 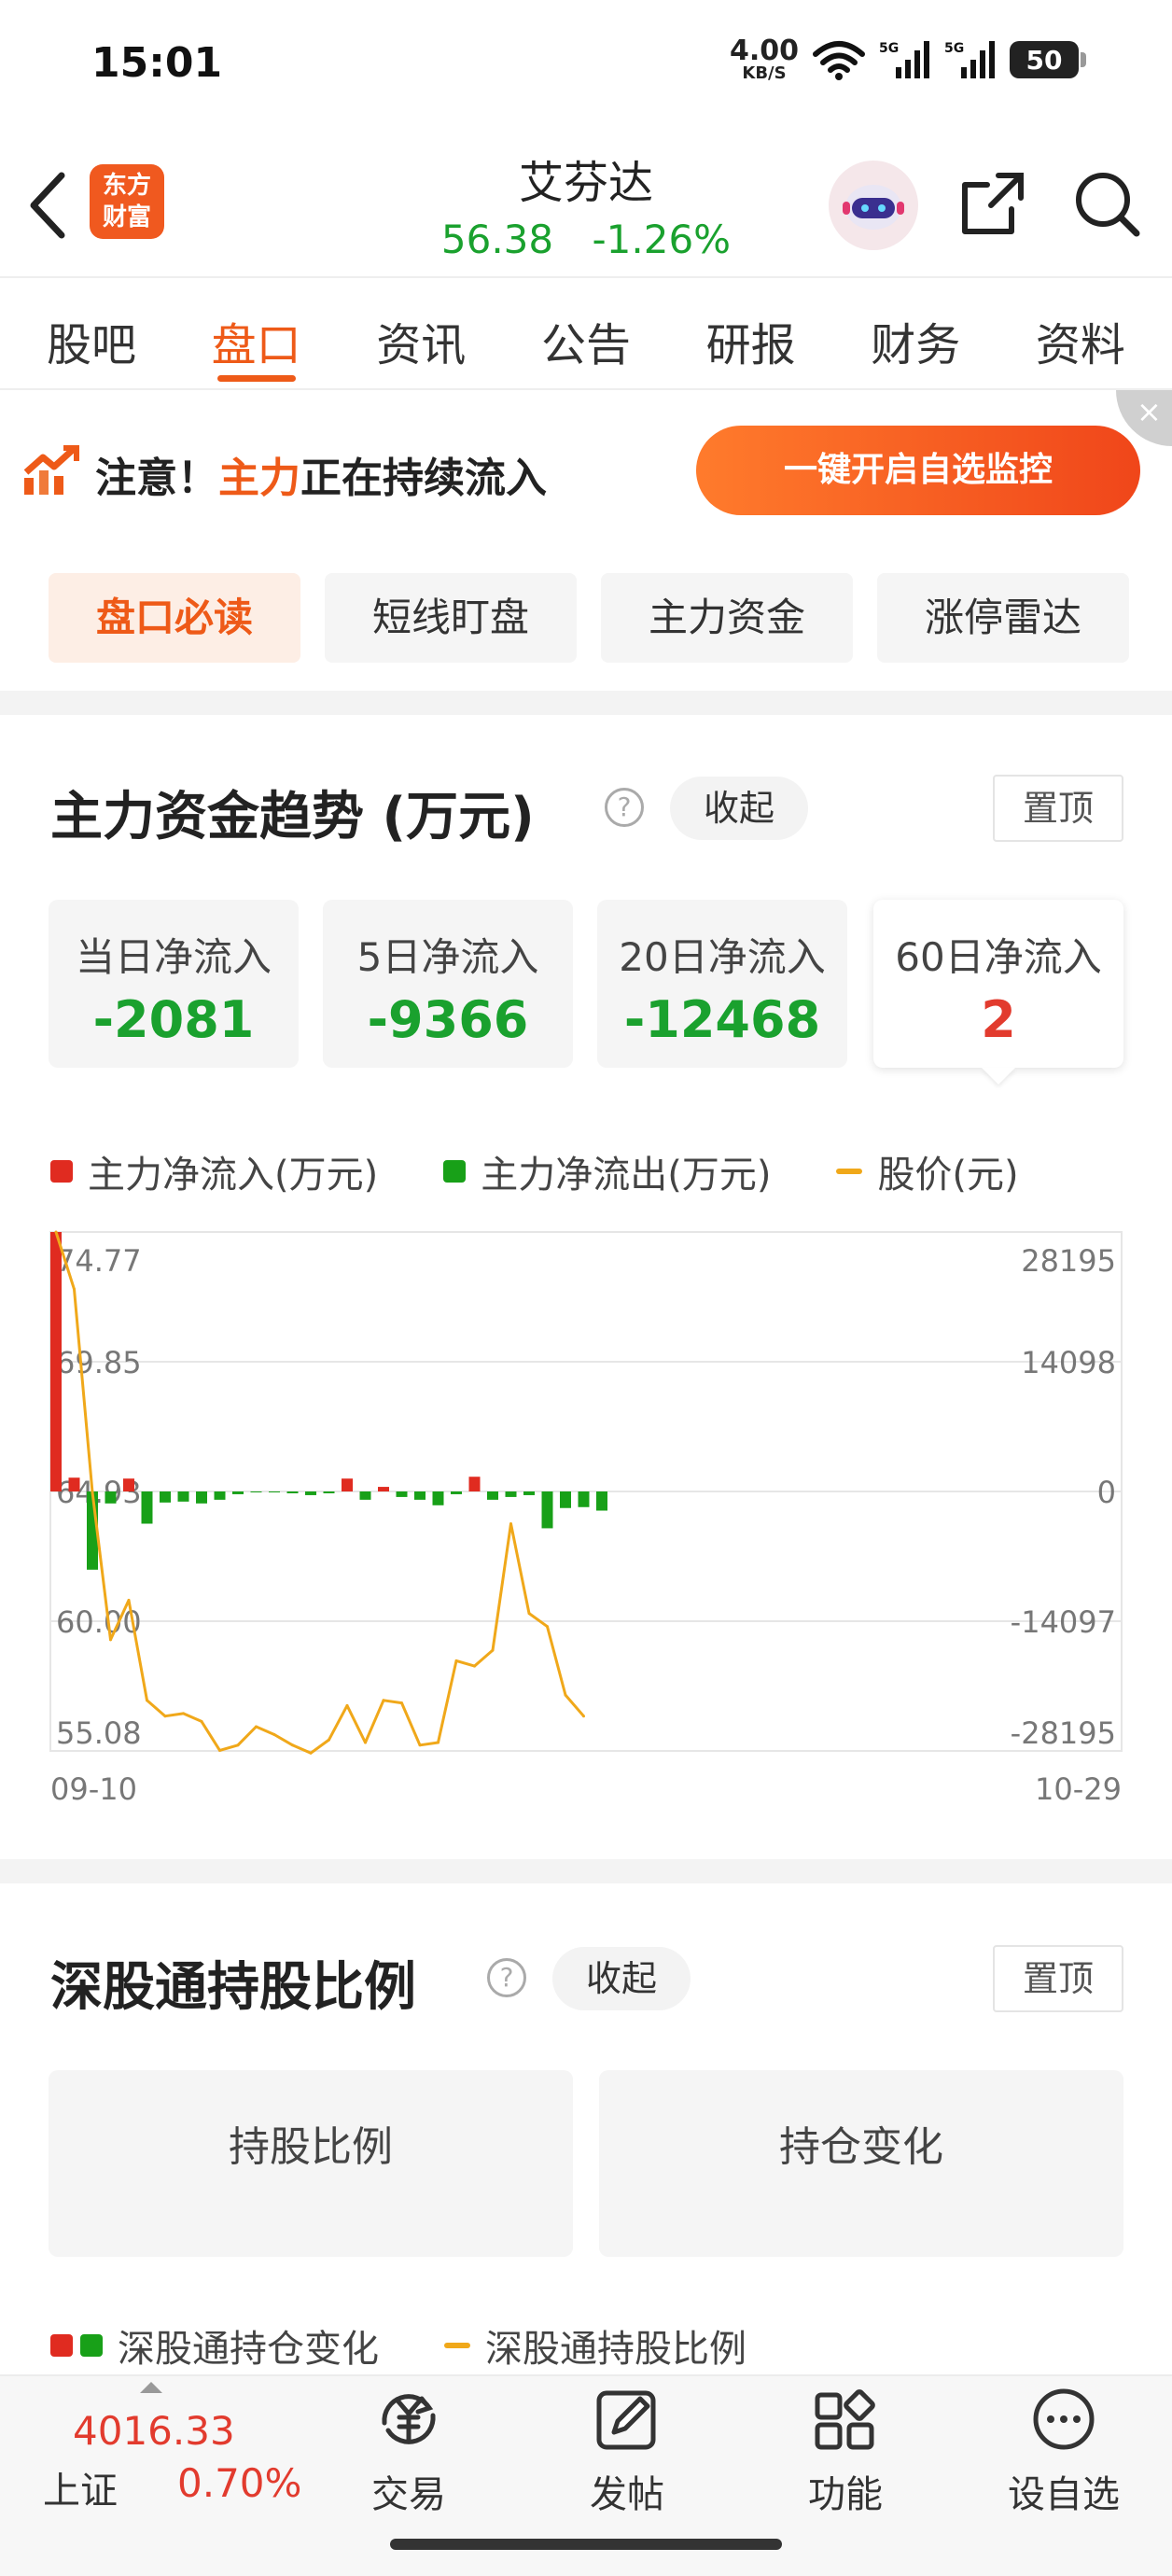 What do you see at coordinates (1058, 1978) in the screenshot?
I see `pin-to-top-button-2: 置顶` at bounding box center [1058, 1978].